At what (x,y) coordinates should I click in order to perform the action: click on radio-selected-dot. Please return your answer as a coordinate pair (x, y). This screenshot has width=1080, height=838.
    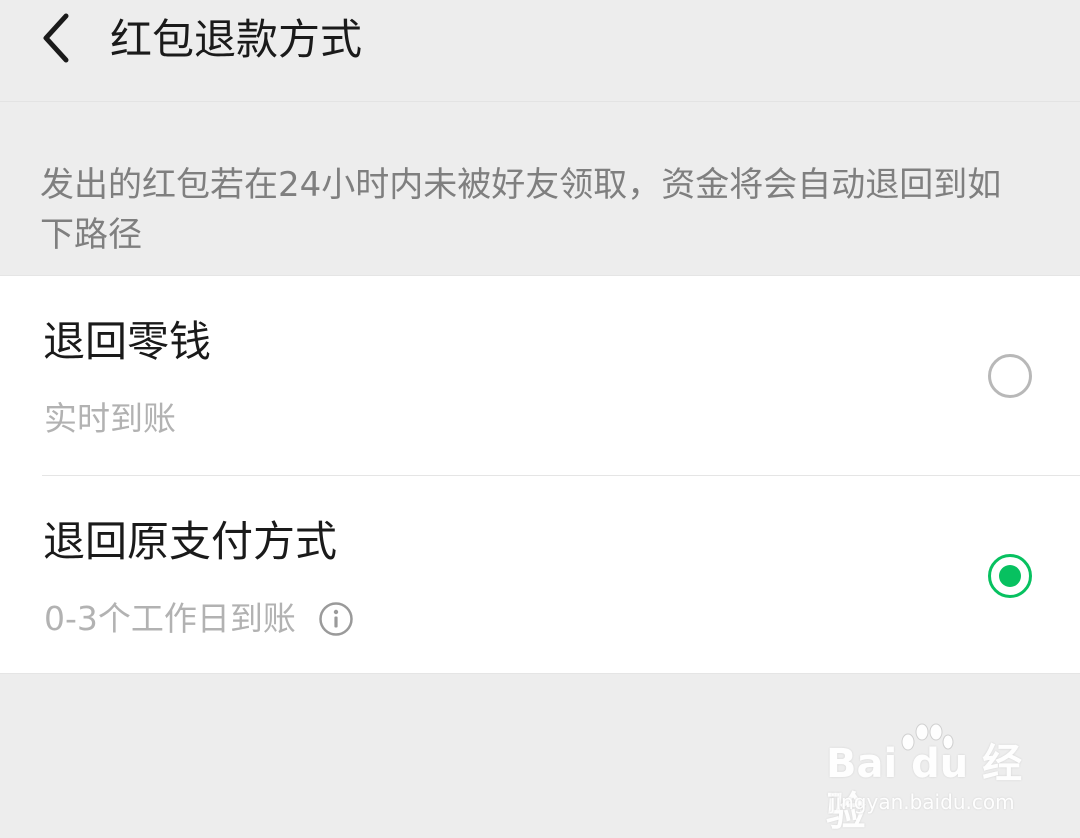
    Looking at the image, I should click on (1010, 576).